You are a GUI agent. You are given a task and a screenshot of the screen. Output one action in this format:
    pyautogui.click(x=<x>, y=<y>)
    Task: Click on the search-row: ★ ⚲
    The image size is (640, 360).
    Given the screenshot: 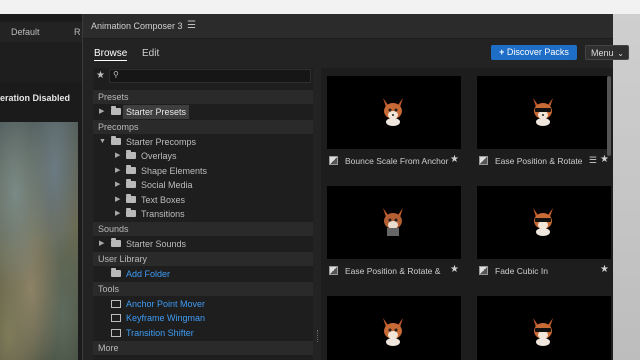 What is the action you would take?
    pyautogui.click(x=203, y=76)
    